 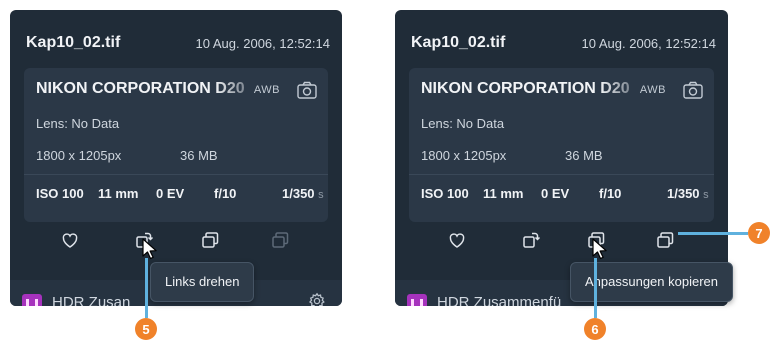 What do you see at coordinates (146, 288) in the screenshot?
I see `callout-5-line` at bounding box center [146, 288].